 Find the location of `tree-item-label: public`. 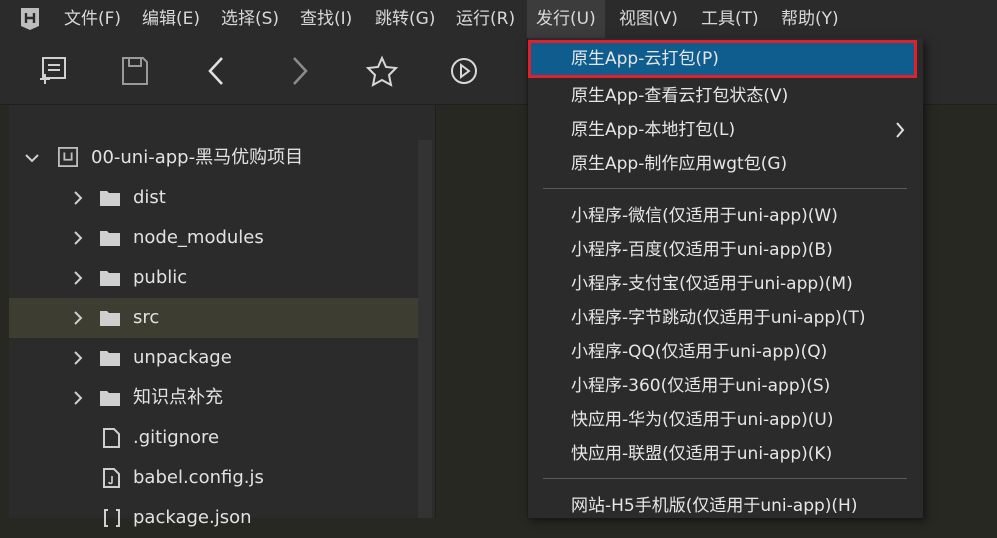

tree-item-label: public is located at coordinates (160, 277).